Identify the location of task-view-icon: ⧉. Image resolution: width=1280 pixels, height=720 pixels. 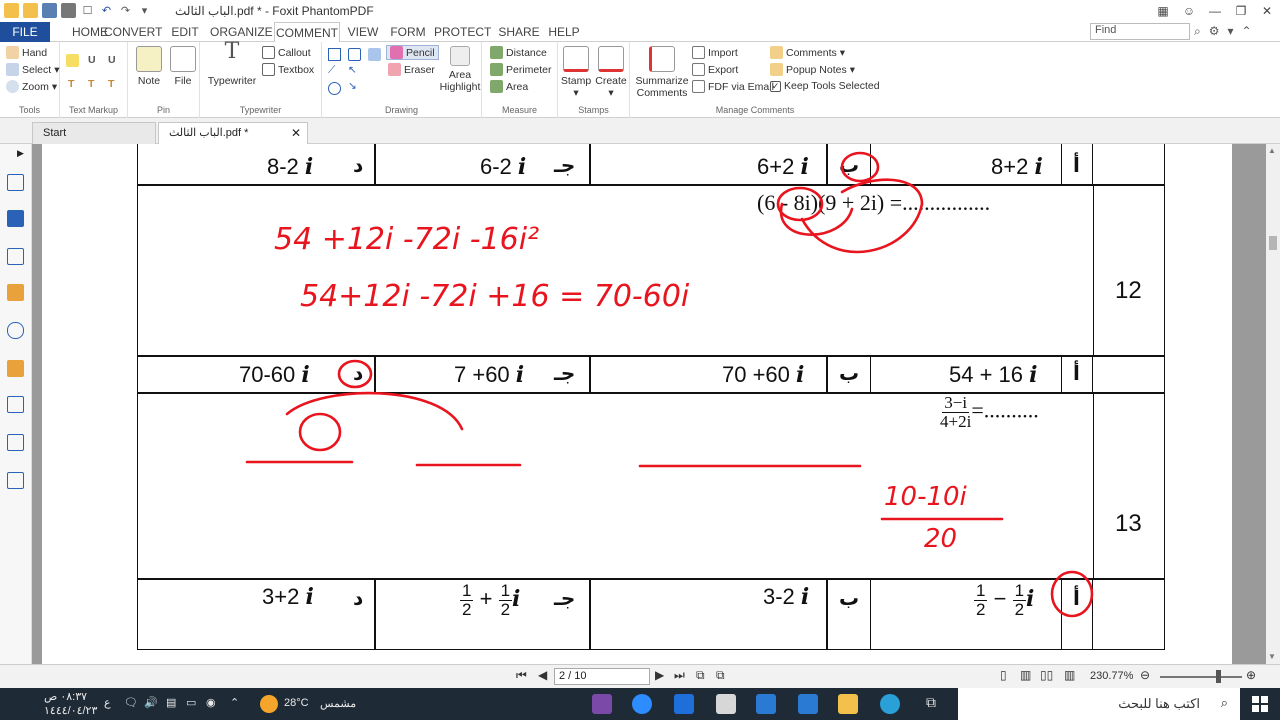
(931, 702).